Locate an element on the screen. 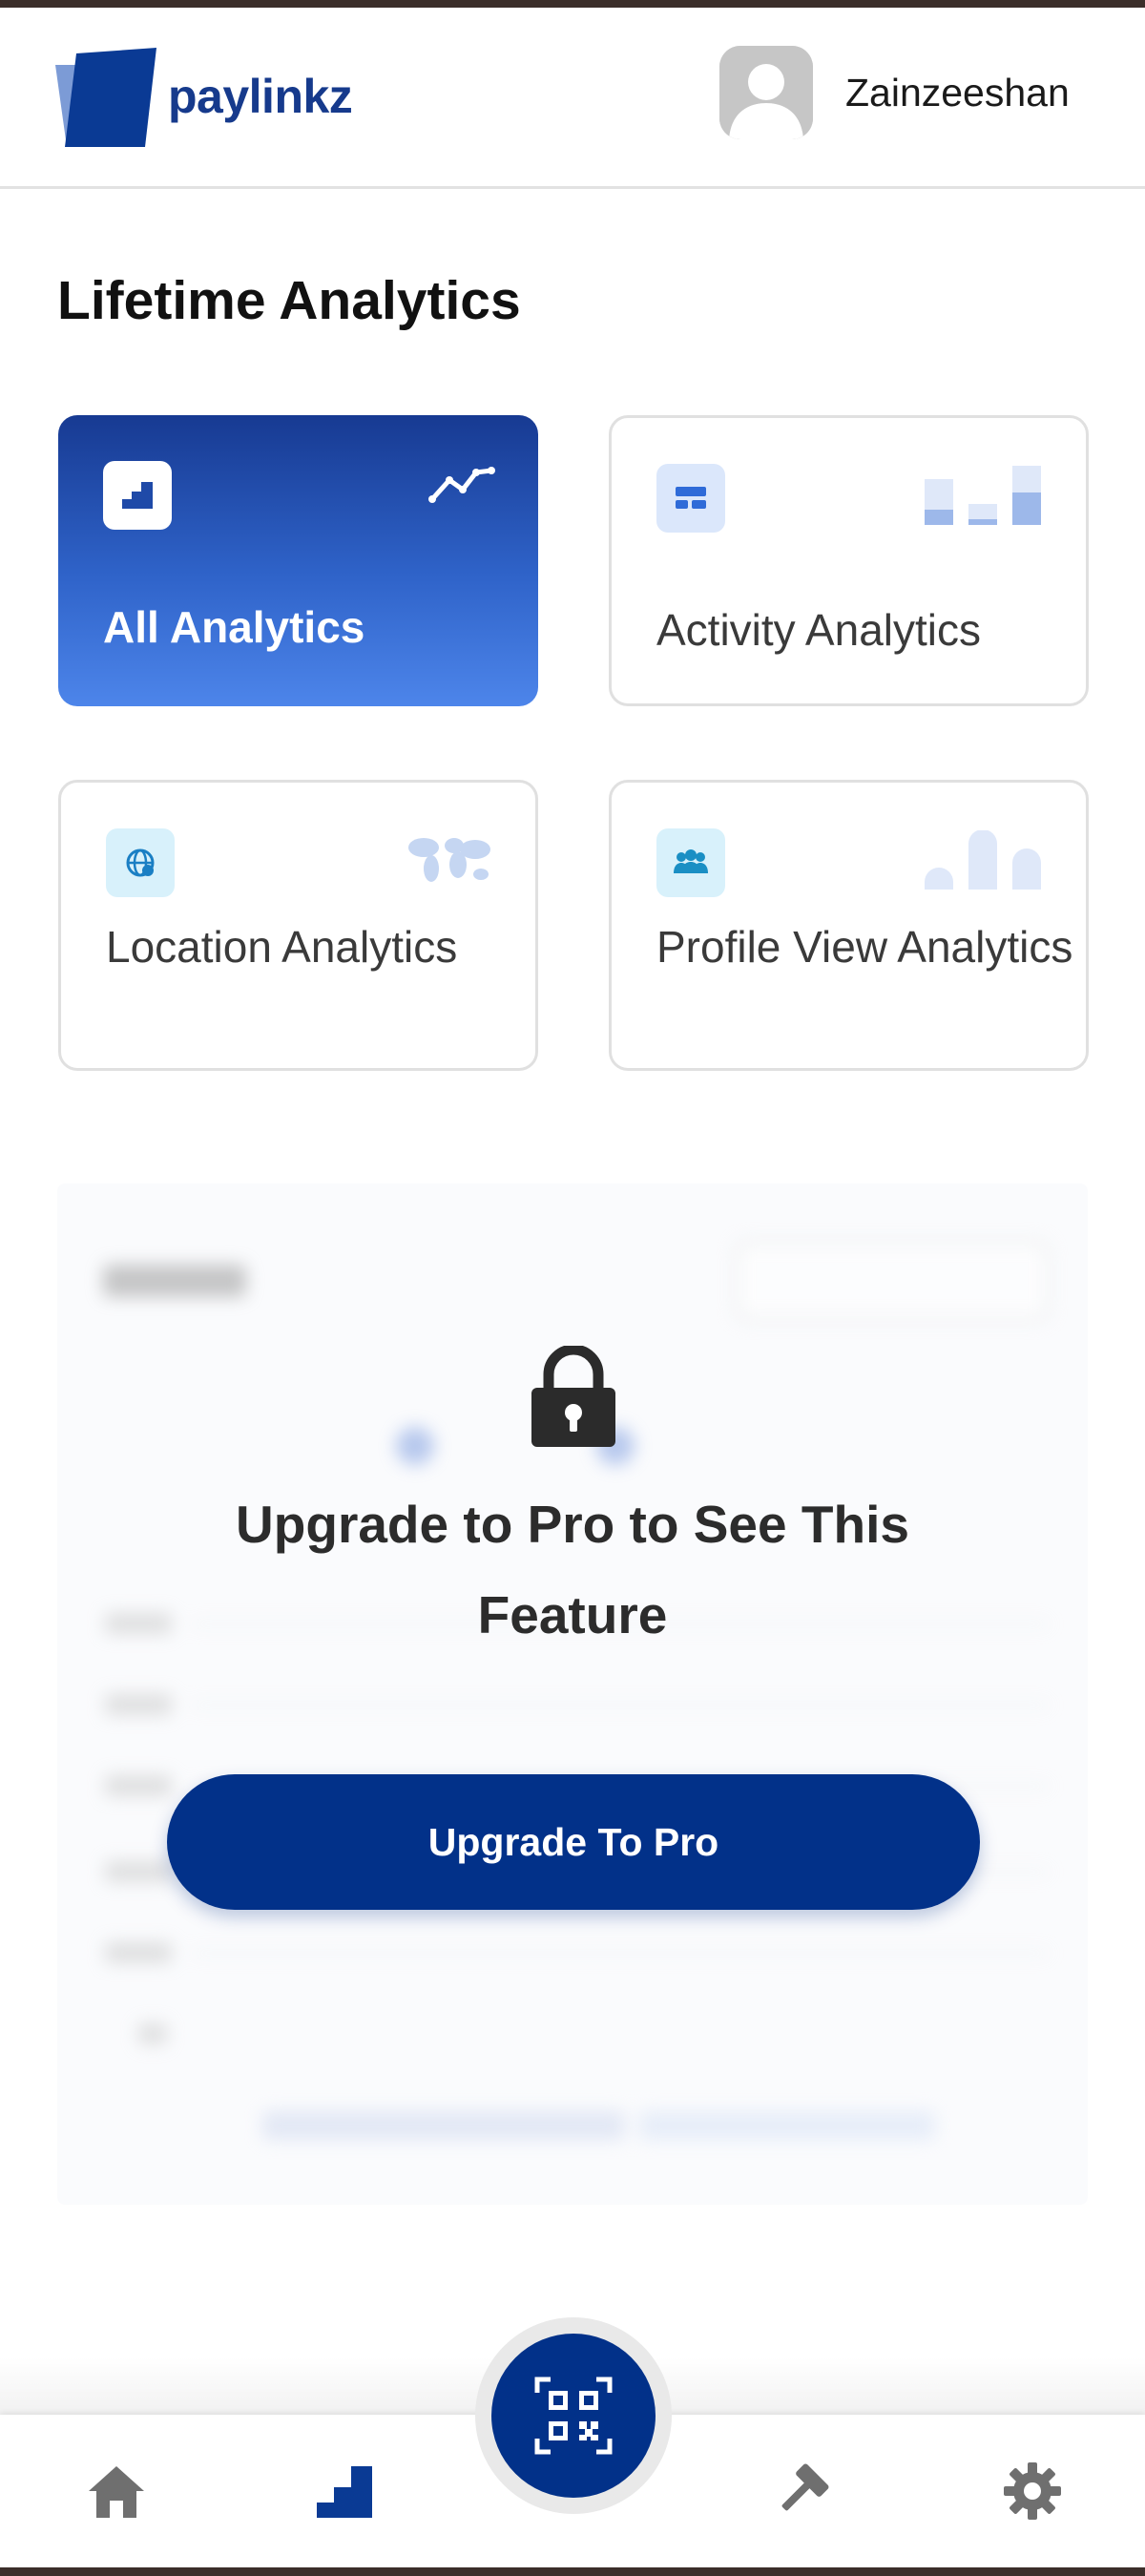  lock-icon is located at coordinates (573, 1396).